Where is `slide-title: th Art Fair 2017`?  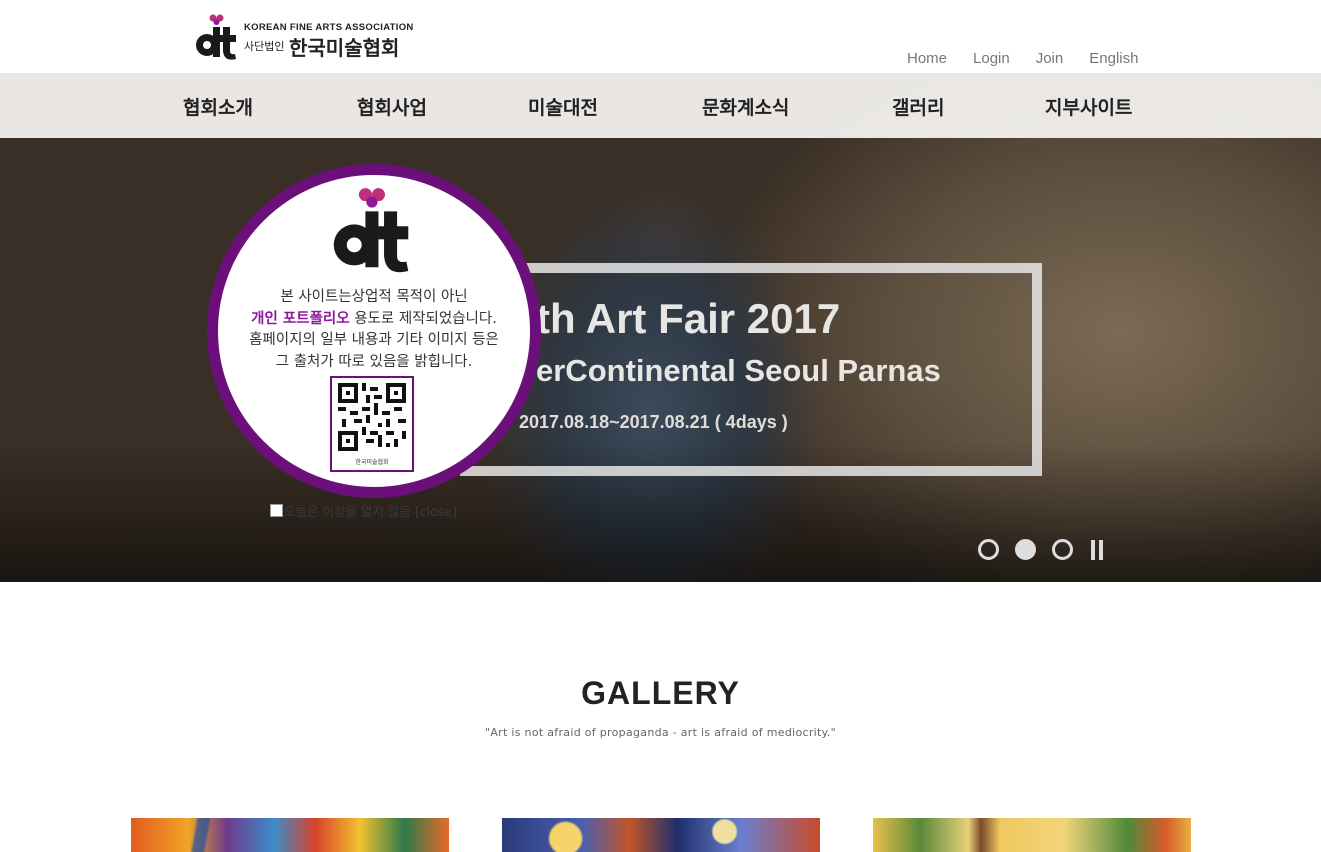
slide-title: th Art Fair 2017 is located at coordinates (688, 318).